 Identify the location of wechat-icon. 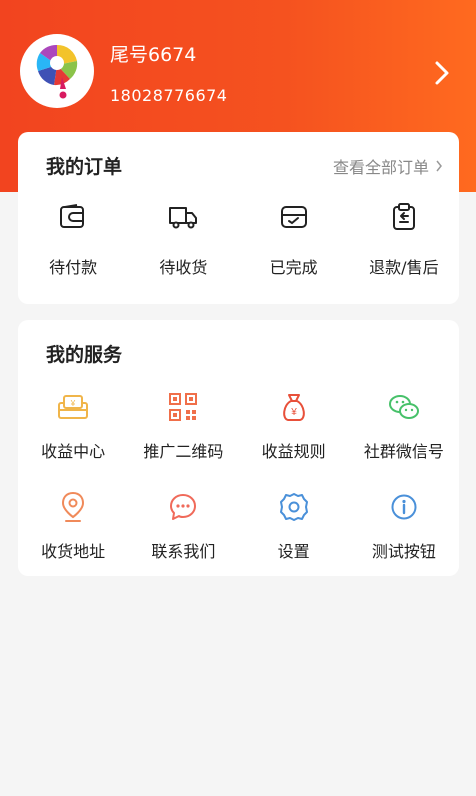
(404, 407).